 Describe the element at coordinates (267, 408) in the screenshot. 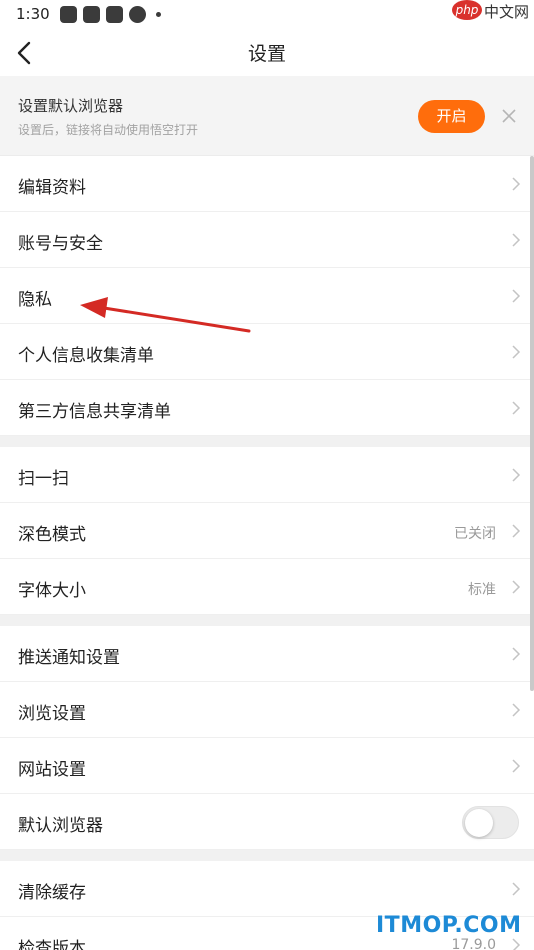

I see `settings-row-third-party-sharing: 第三方信息共享清单` at that location.